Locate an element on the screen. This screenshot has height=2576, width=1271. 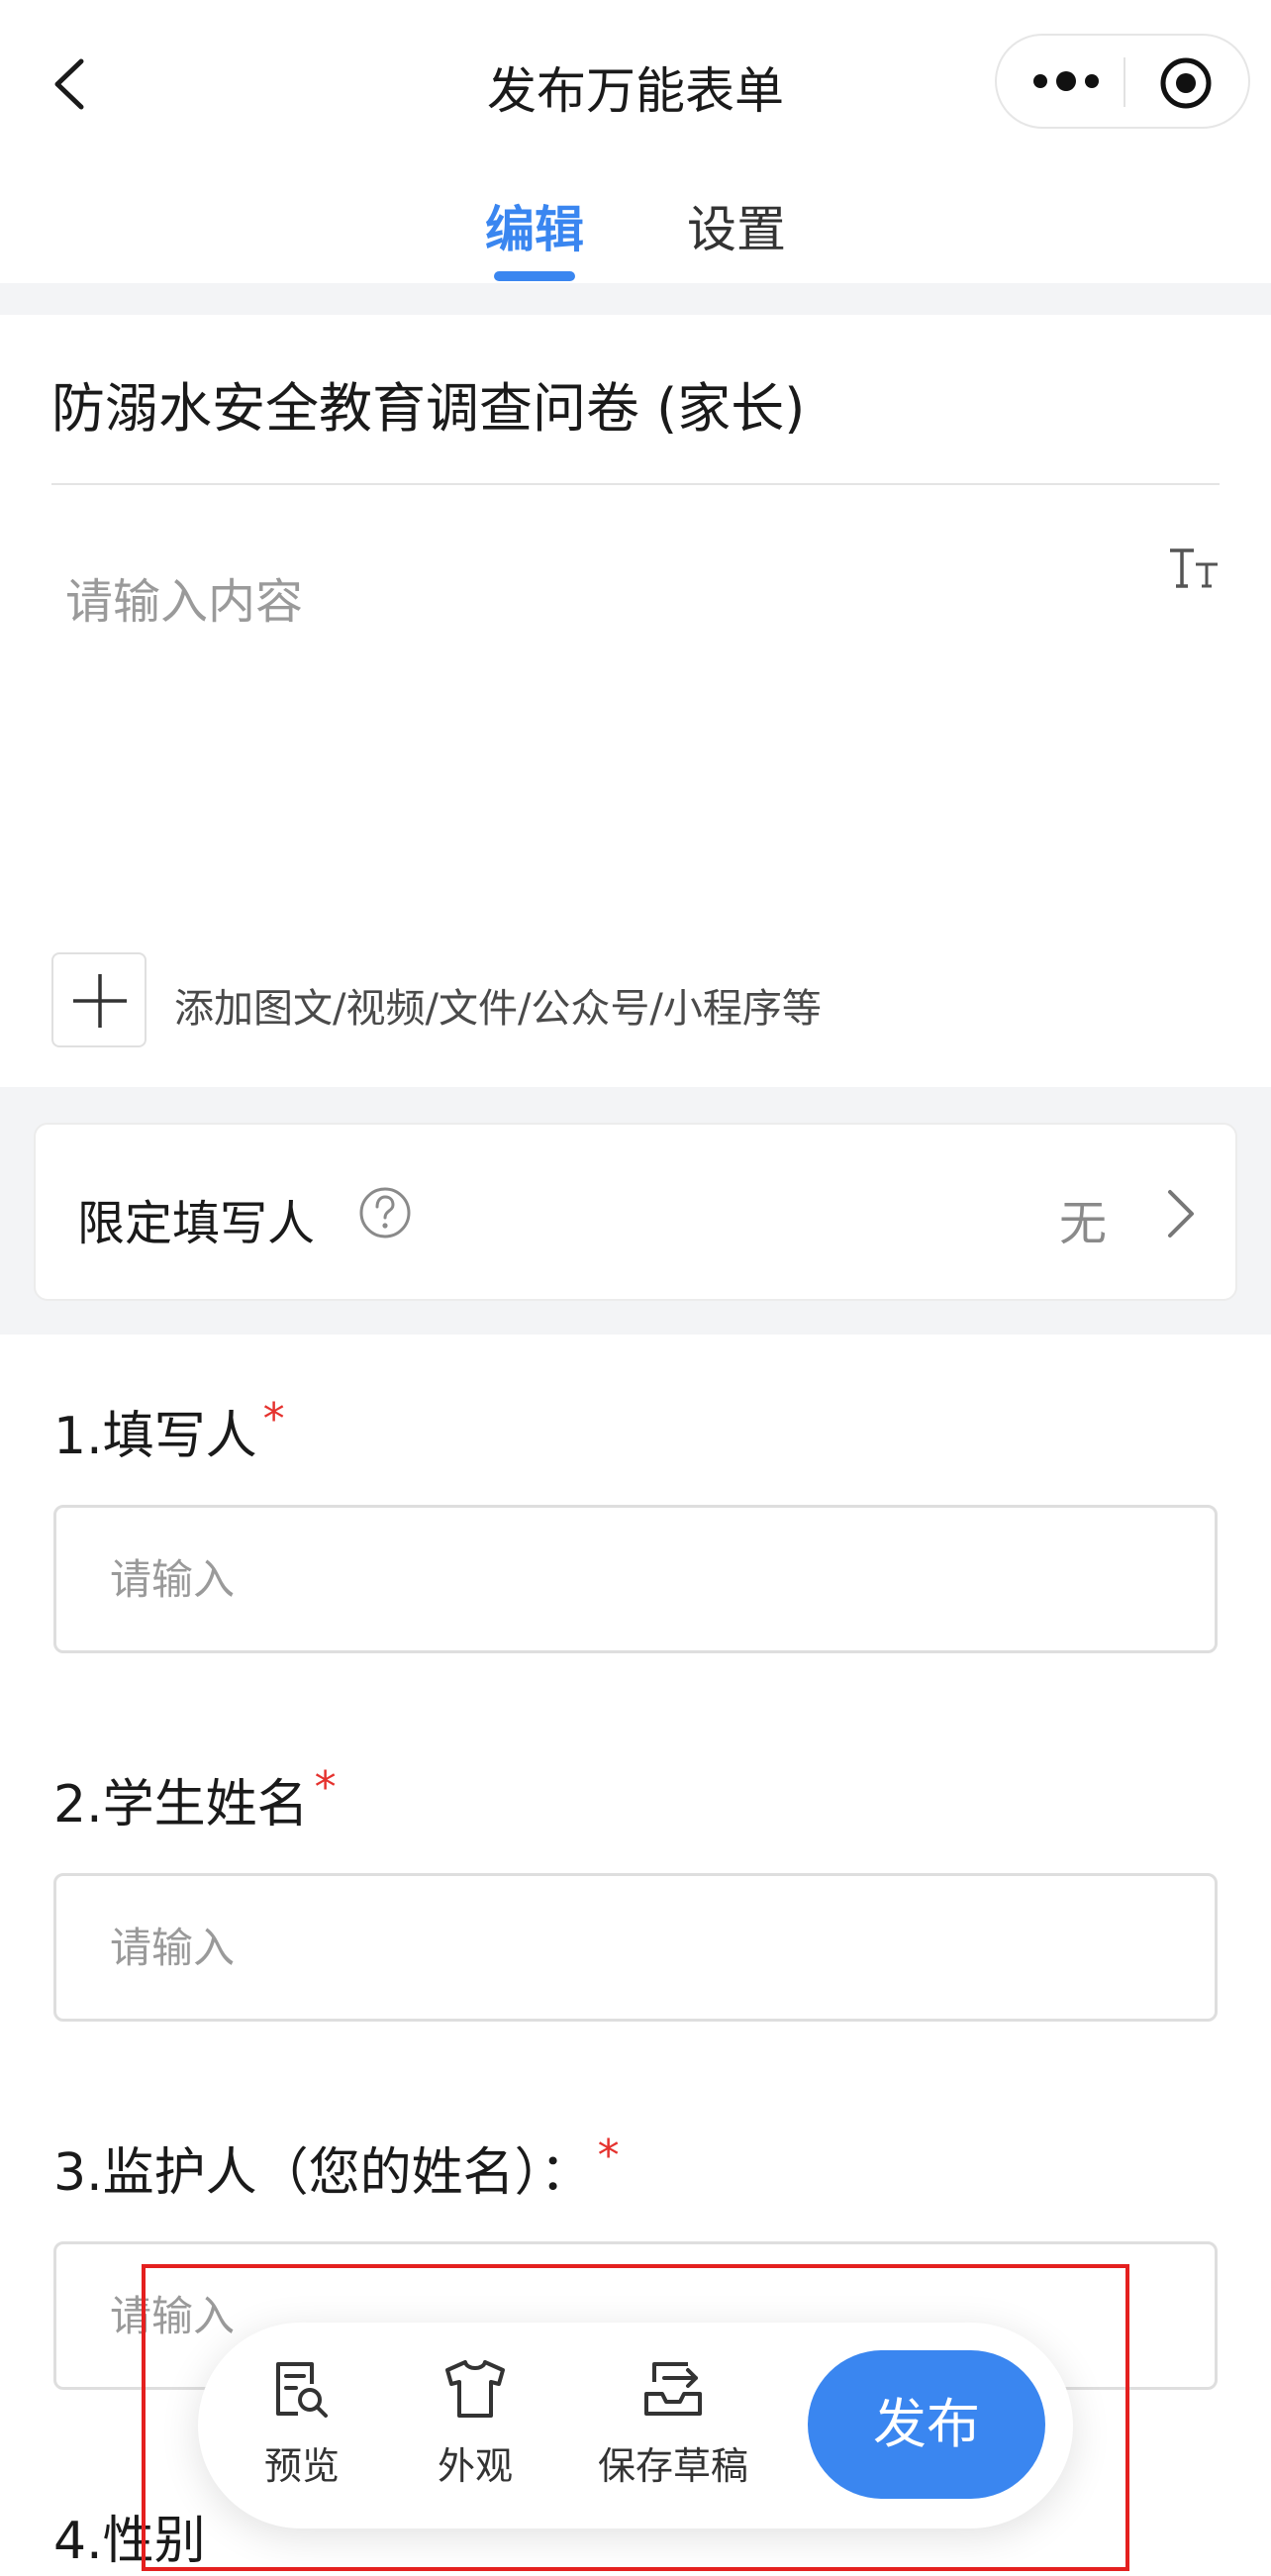
restrict-filler-value: 无 is located at coordinates (1083, 1224).